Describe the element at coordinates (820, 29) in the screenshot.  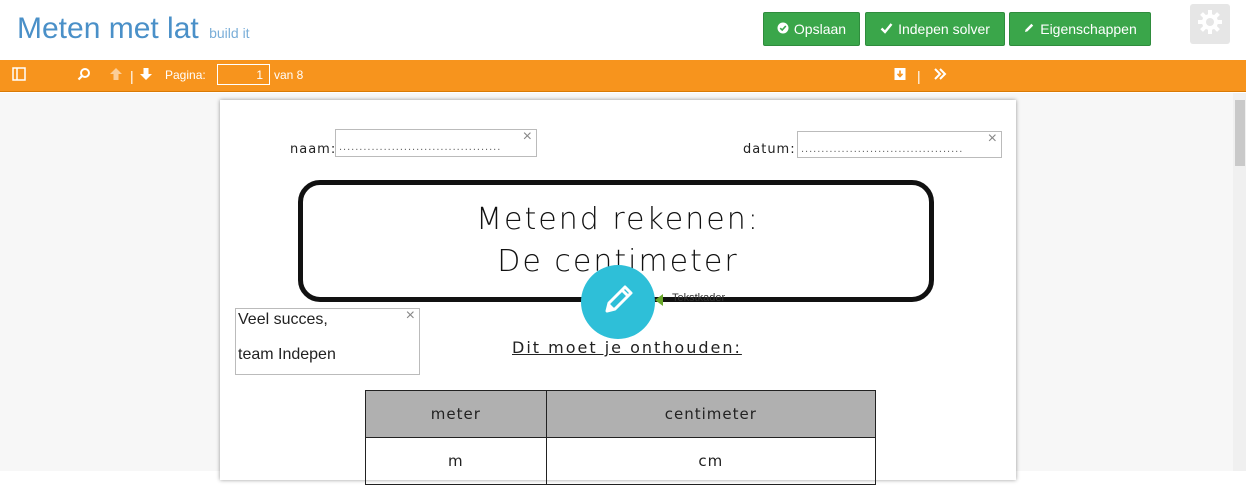
I see `save-button-label: Opslaan` at that location.